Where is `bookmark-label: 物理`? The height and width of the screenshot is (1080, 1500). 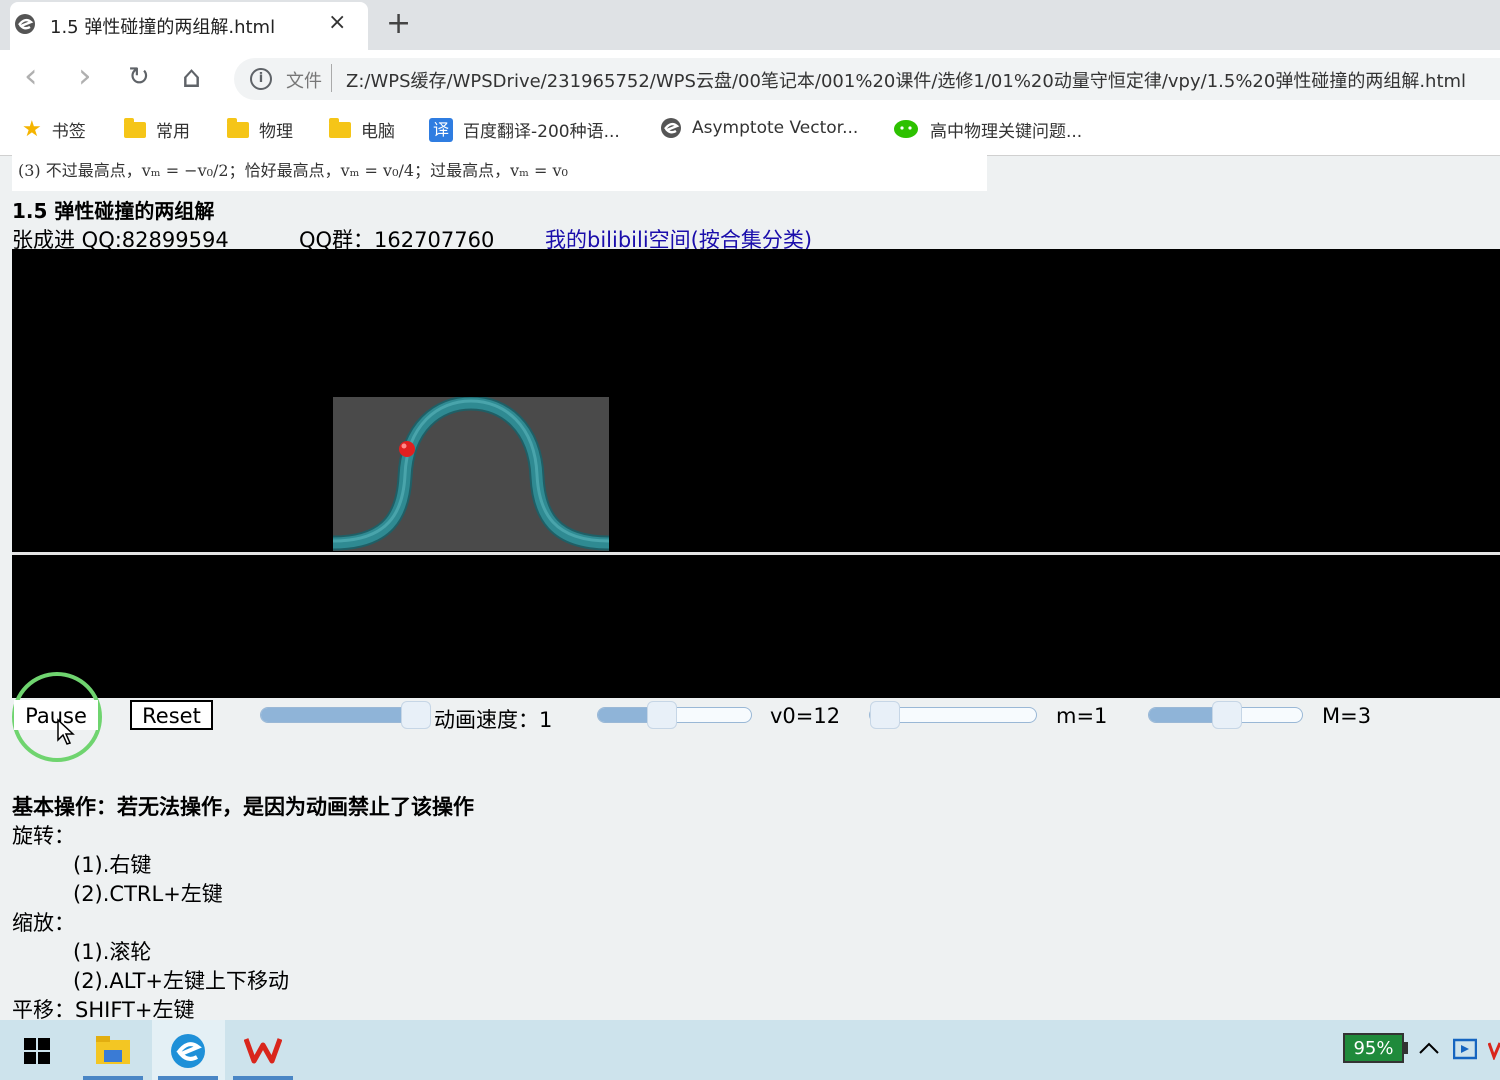 bookmark-label: 物理 is located at coordinates (276, 132).